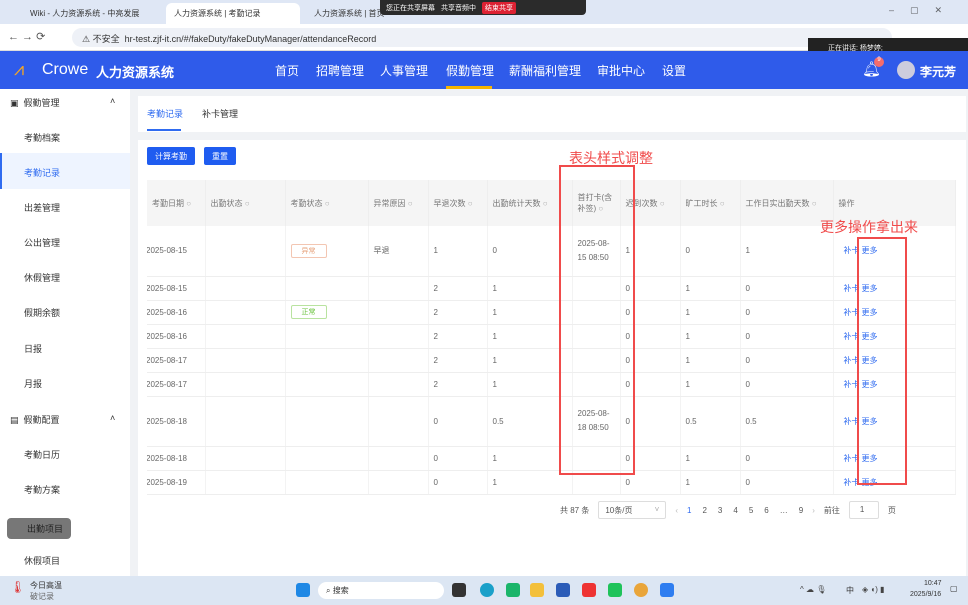  Describe the element at coordinates (42, 277) in the screenshot. I see `sidebar-item: 休假管理` at that location.